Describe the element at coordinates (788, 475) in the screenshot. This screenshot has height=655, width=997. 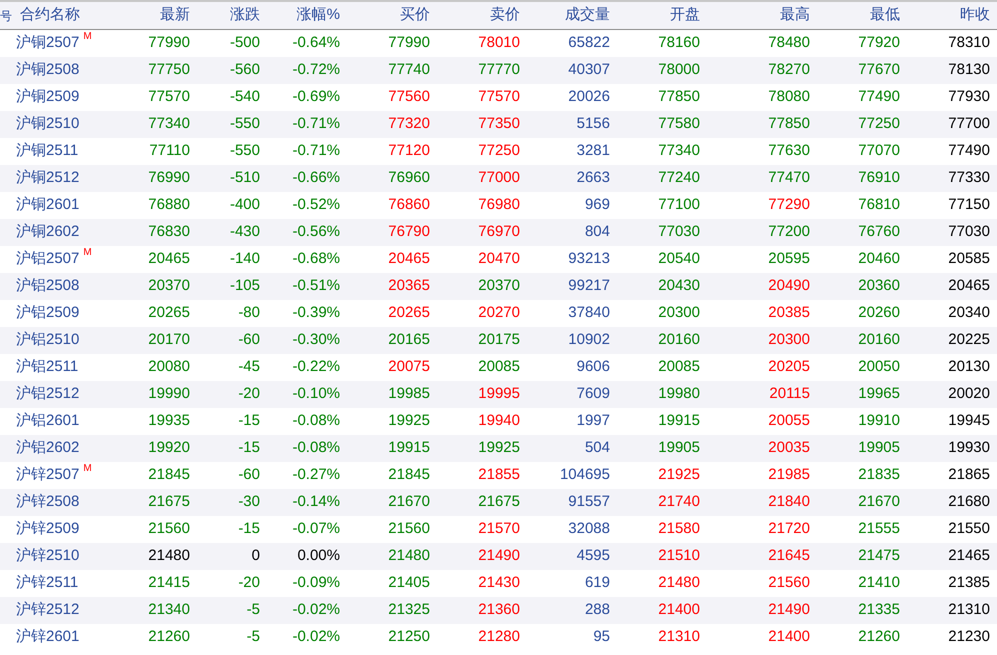
I see `table-cell-text: 21985` at that location.